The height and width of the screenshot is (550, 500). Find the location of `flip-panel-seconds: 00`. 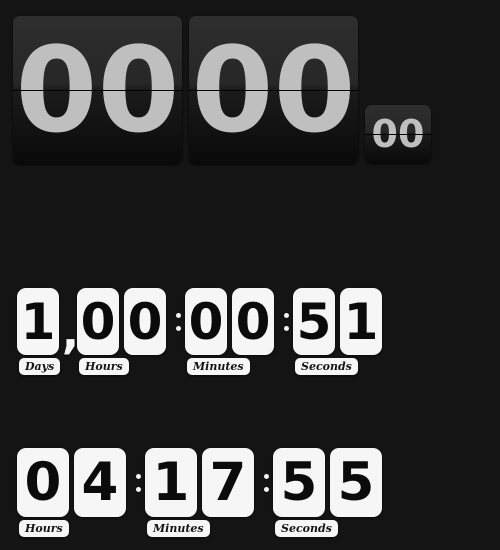

flip-panel-seconds: 00 is located at coordinates (398, 134).